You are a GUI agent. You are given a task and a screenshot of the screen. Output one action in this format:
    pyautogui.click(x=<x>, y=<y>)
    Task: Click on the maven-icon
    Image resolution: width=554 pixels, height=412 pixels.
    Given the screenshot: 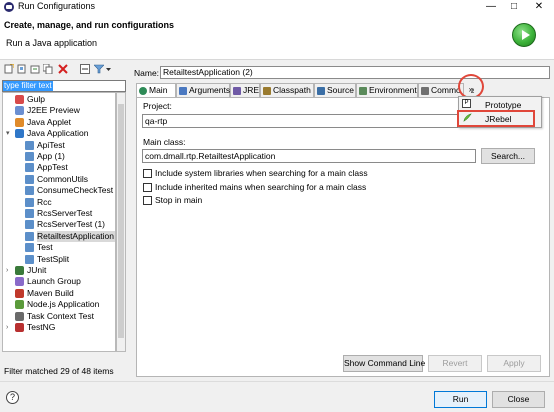 What is the action you would take?
    pyautogui.click(x=19, y=293)
    